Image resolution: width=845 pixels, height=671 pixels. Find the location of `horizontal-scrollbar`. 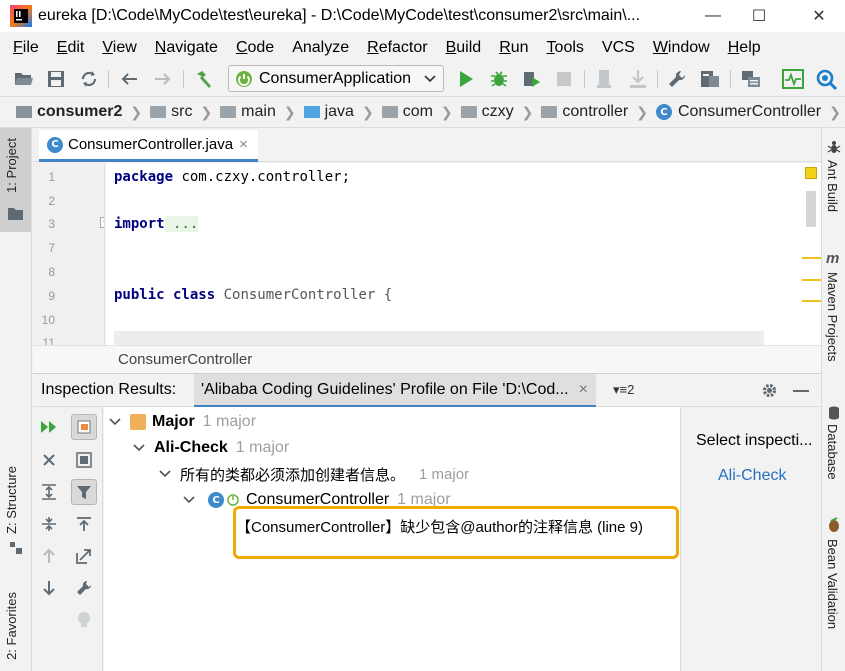

horizontal-scrollbar is located at coordinates (439, 338).